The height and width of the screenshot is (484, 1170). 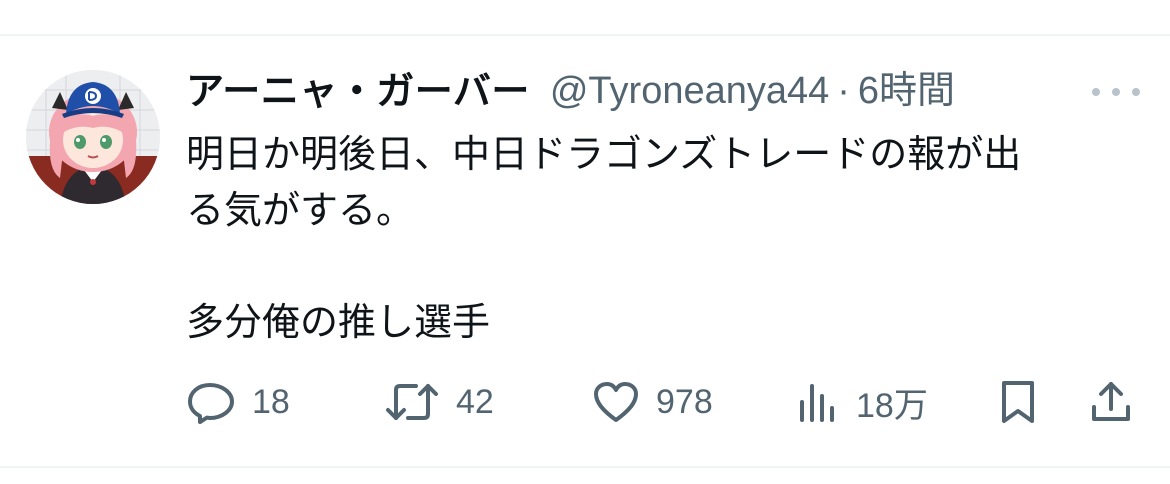 What do you see at coordinates (585, 467) in the screenshot?
I see `bottom-divider` at bounding box center [585, 467].